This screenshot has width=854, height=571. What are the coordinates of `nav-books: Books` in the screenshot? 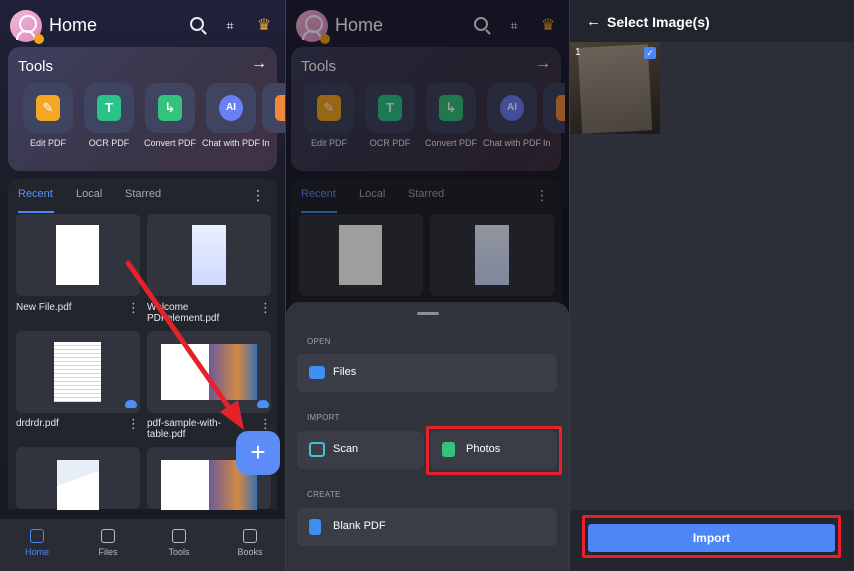 It's located at (250, 543).